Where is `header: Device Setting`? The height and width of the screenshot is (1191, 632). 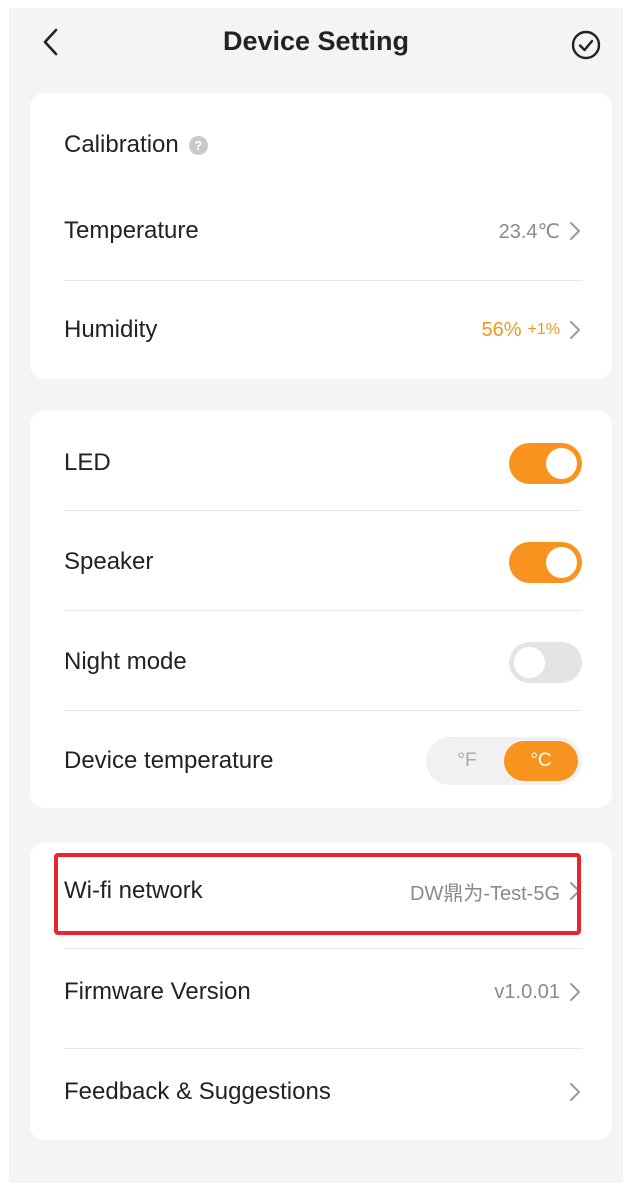
header: Device Setting is located at coordinates (316, 44).